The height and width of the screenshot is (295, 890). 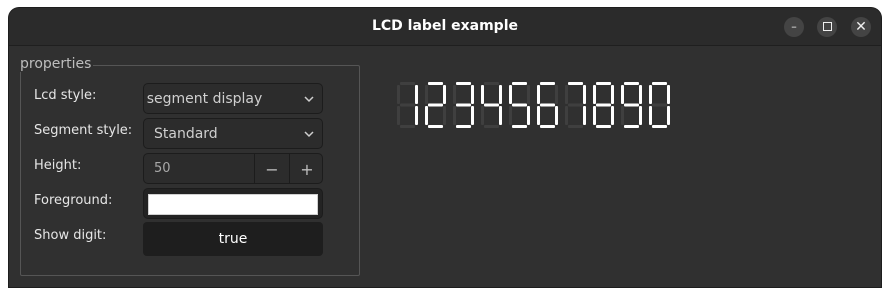 I want to click on window-title: LCD label example, so click(x=444, y=26).